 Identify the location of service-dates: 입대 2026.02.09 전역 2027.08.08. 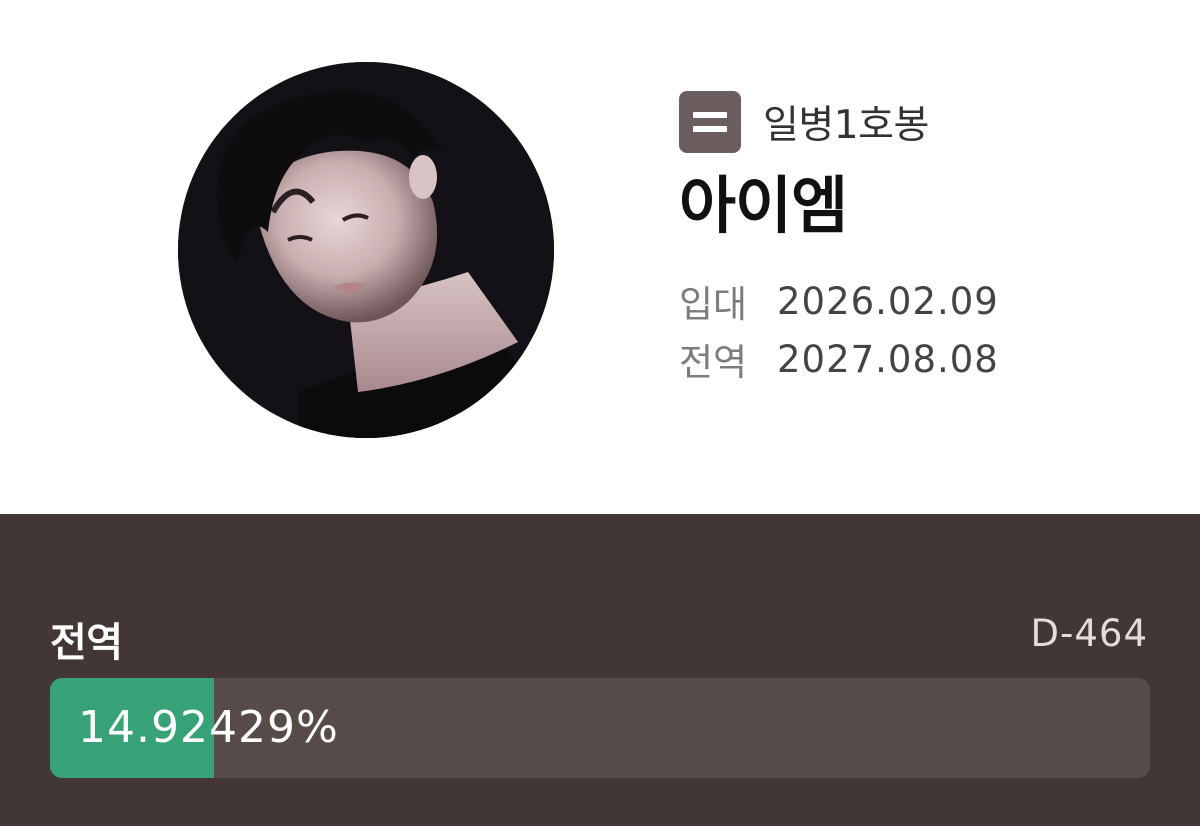
(919, 330).